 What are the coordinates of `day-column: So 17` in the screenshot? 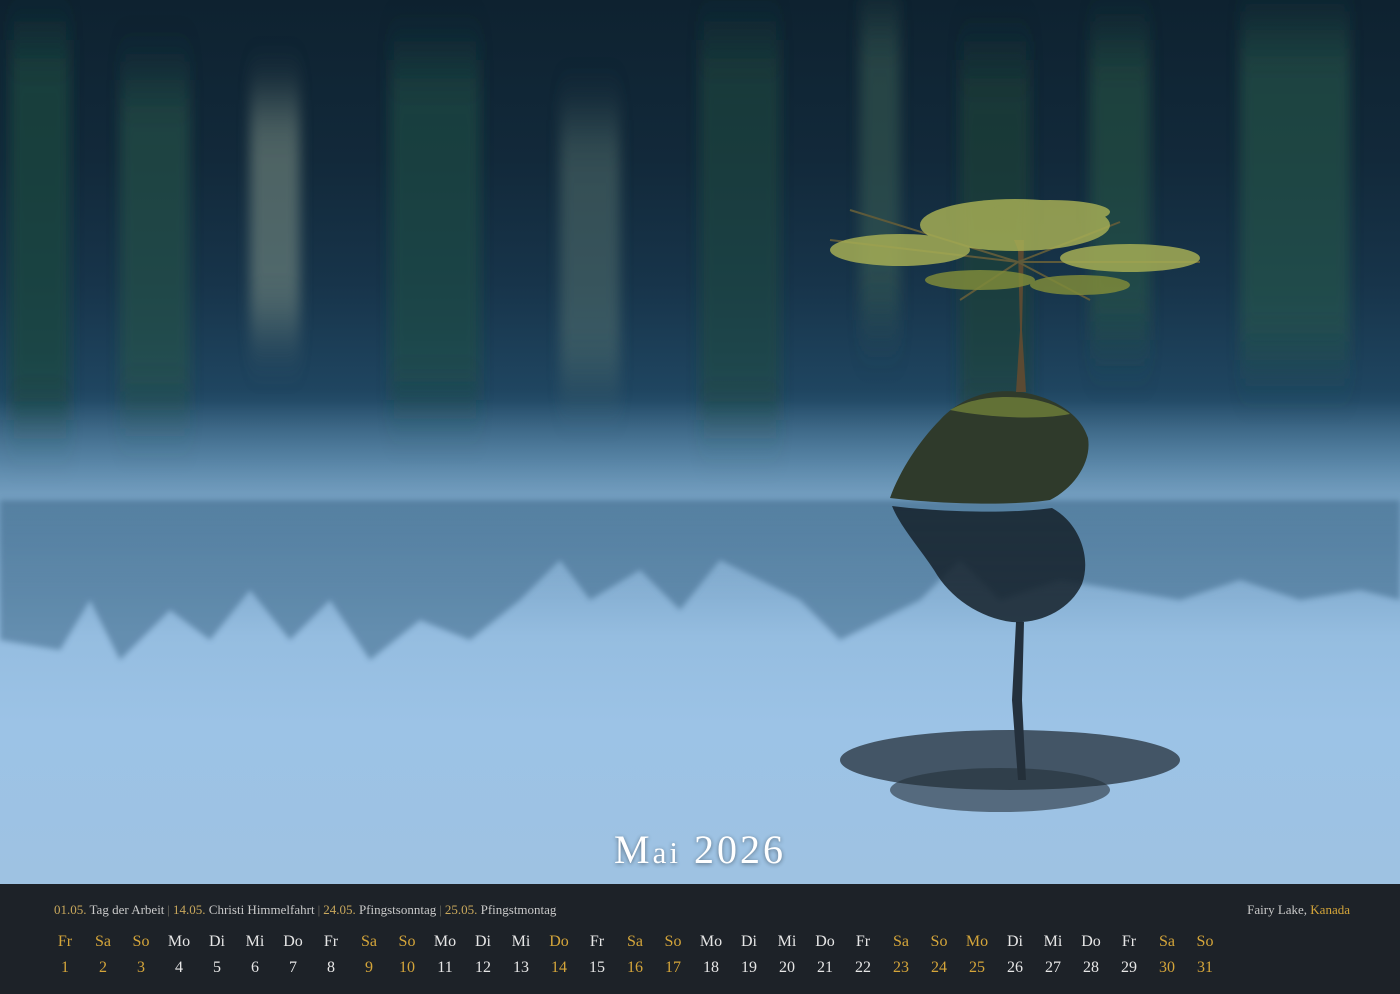 It's located at (673, 955).